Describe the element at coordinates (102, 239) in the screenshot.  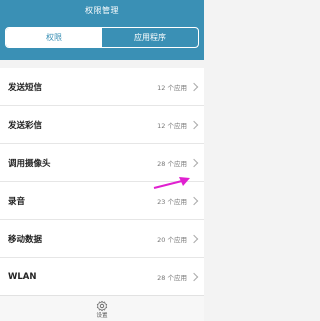
I see `permission-row-mobile-data: 移动数据 20 个应用` at that location.